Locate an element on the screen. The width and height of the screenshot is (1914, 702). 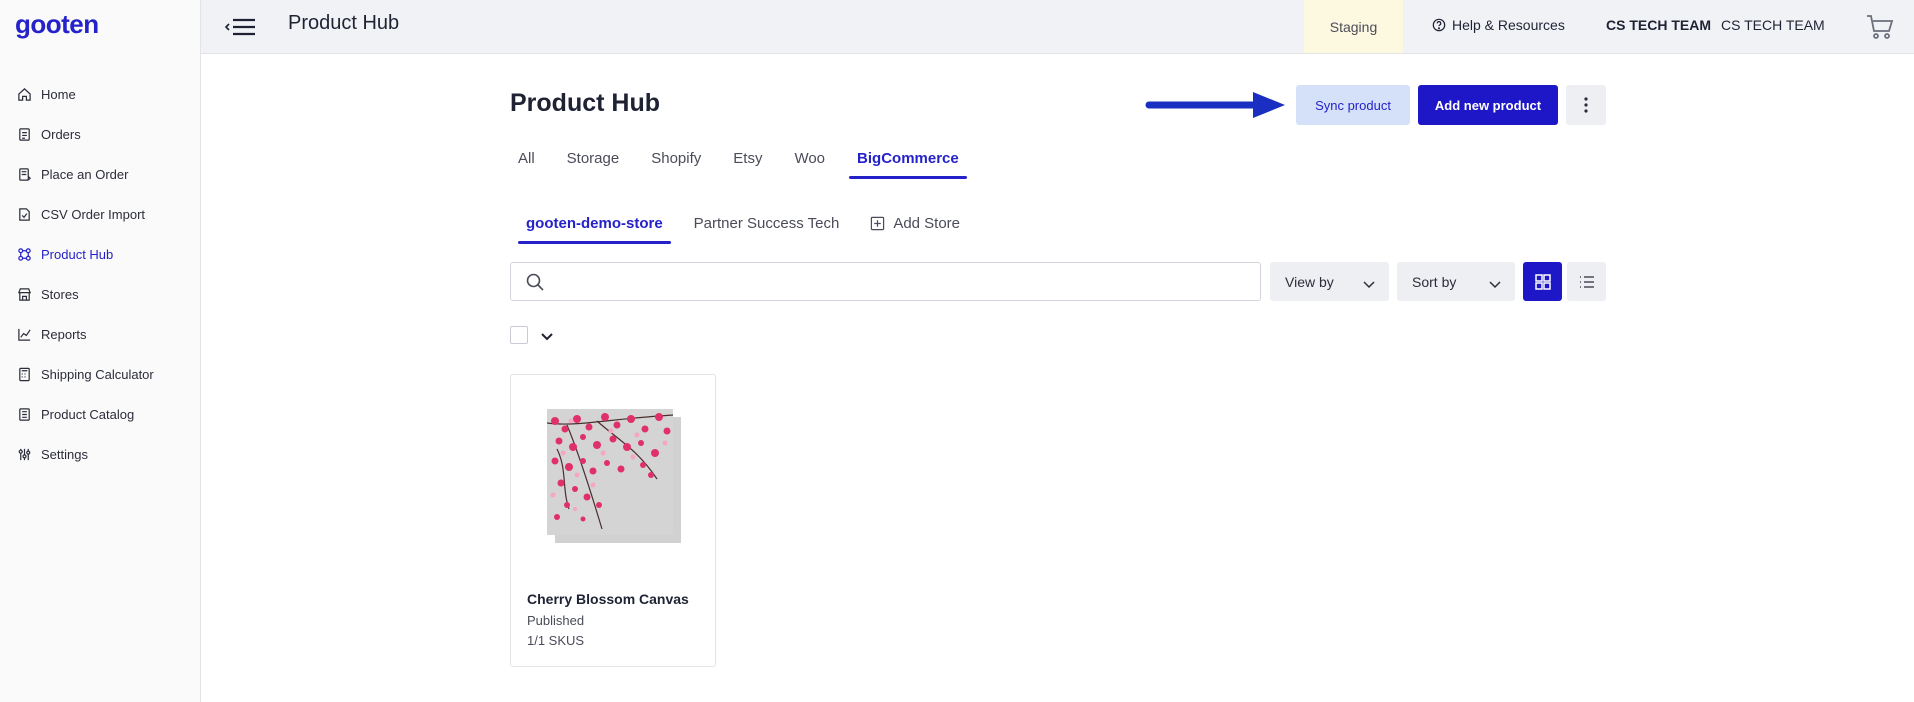
sync-product-button: Sync product is located at coordinates (1353, 105).